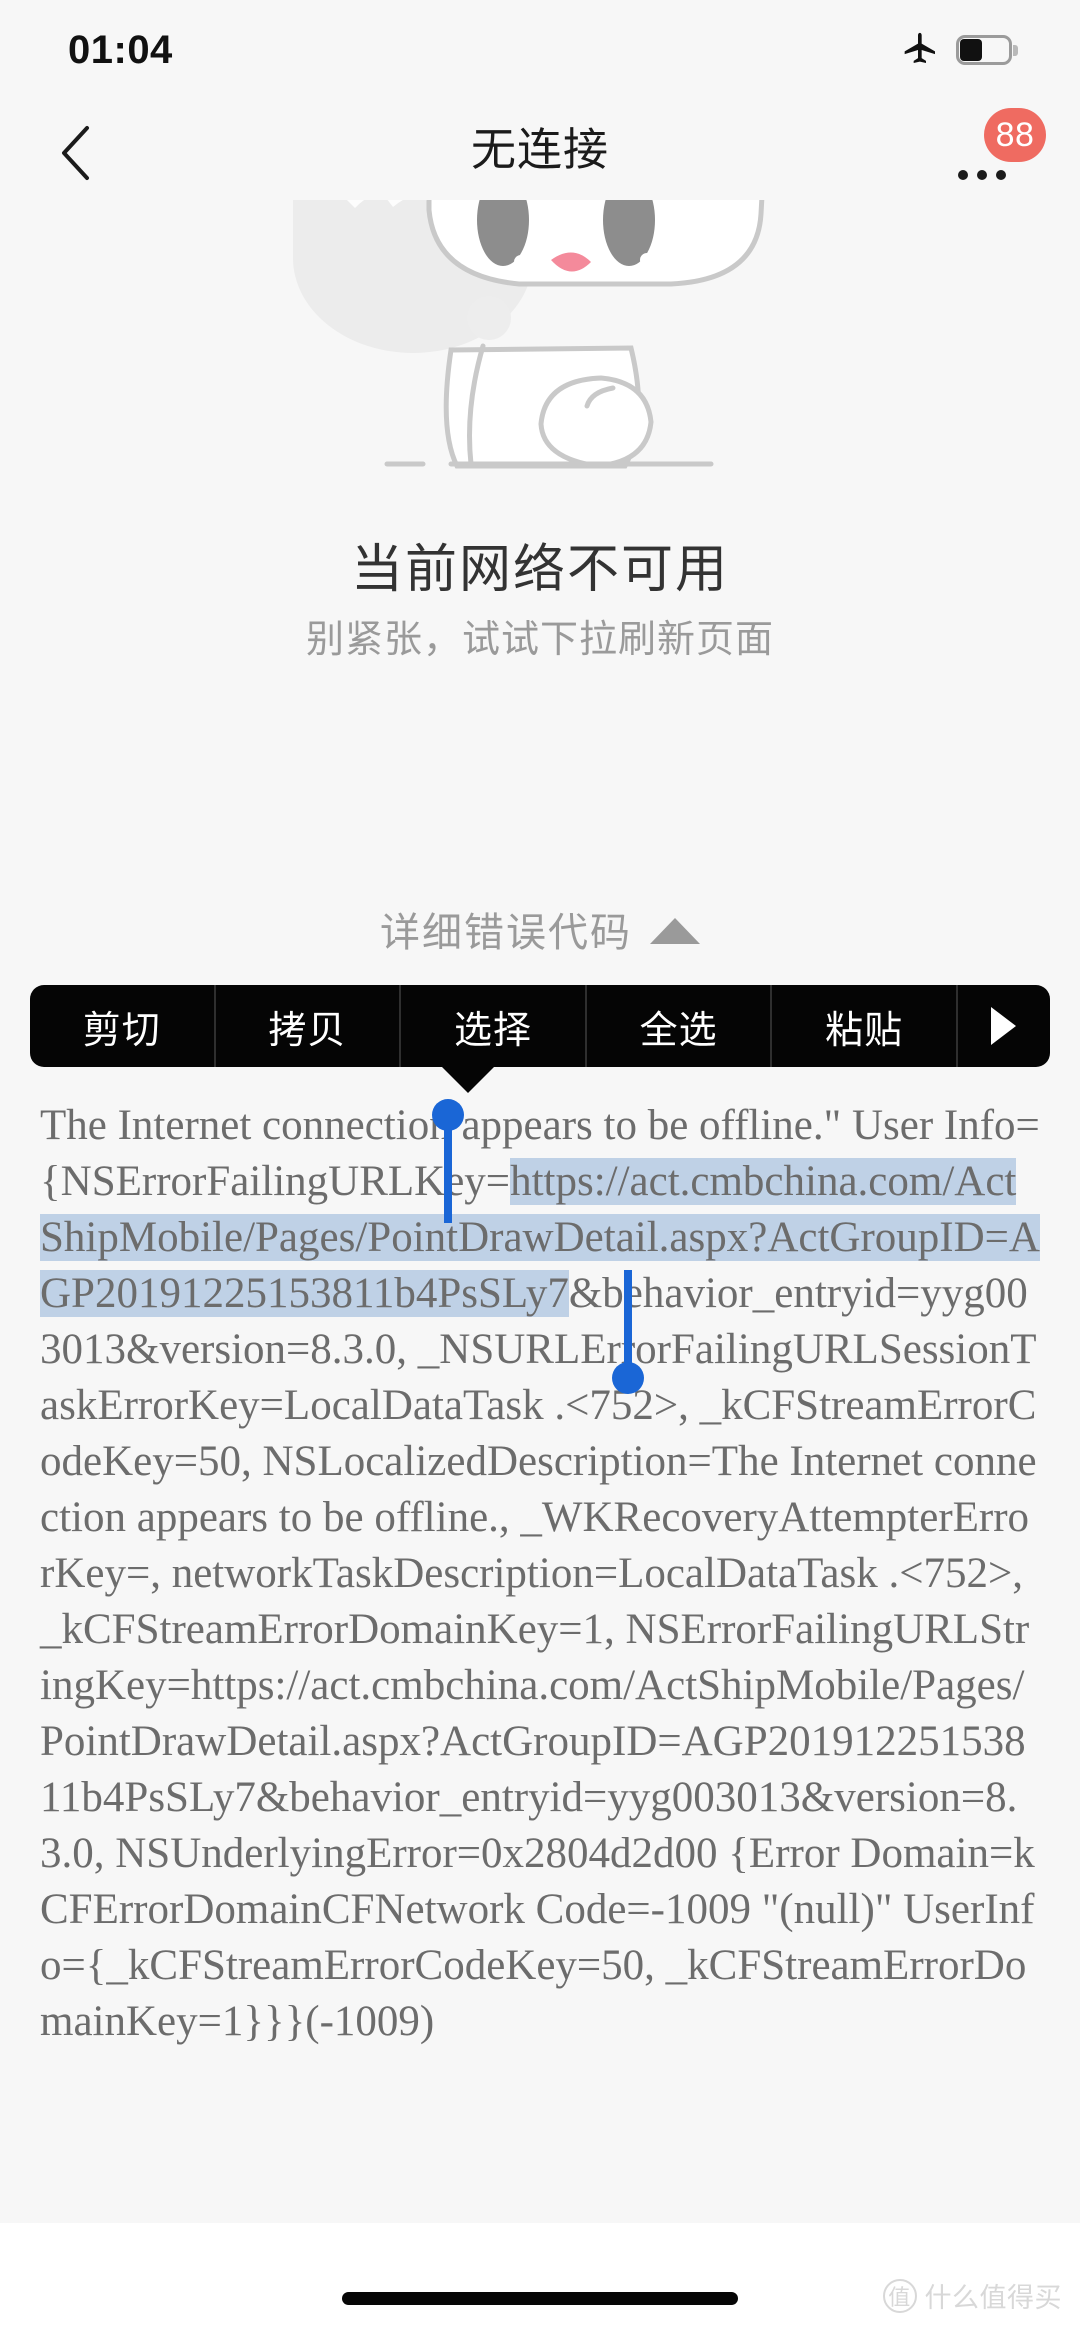 The width and height of the screenshot is (1080, 2339). What do you see at coordinates (309, 1026) in the screenshot?
I see `context-menu-item-copy: 拷贝` at bounding box center [309, 1026].